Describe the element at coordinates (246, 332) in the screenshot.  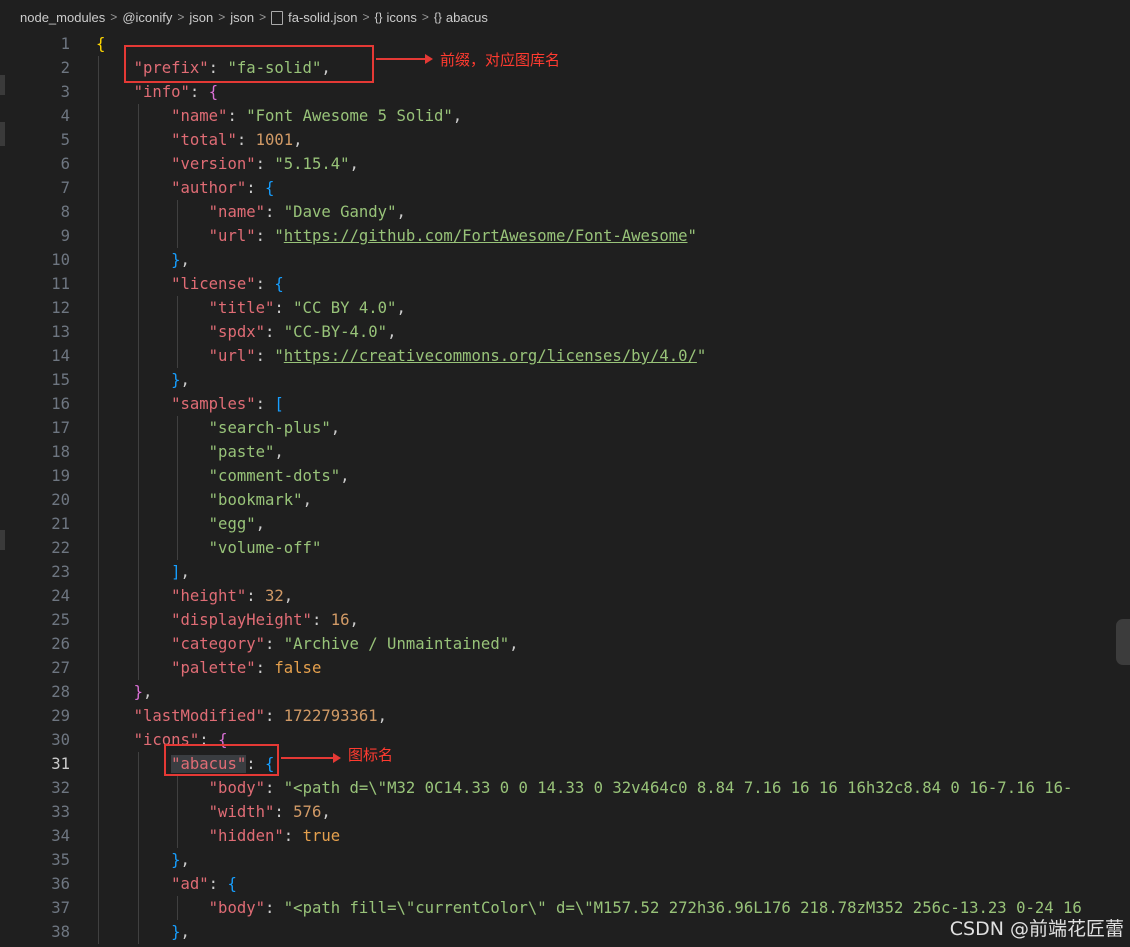
I see `code-text: "spdx": "CC-BY-4.0",` at that location.